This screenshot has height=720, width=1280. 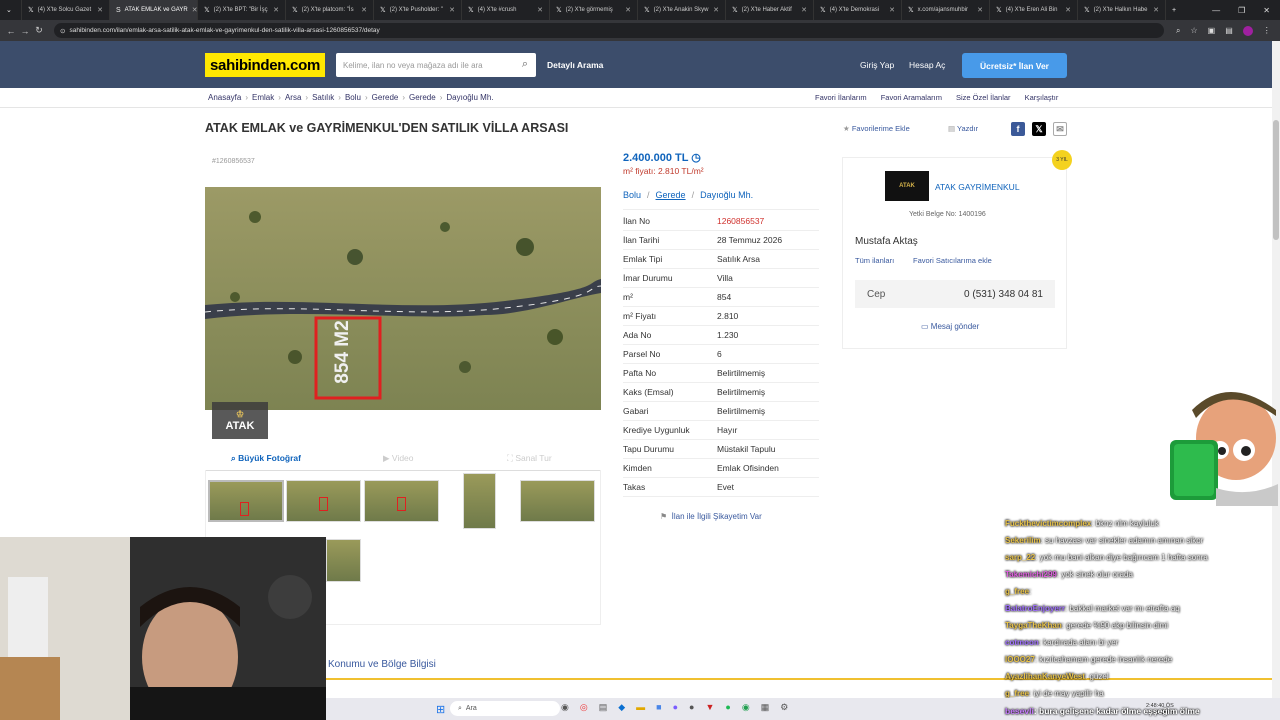 I want to click on location-link: Gerede, so click(x=671, y=195).